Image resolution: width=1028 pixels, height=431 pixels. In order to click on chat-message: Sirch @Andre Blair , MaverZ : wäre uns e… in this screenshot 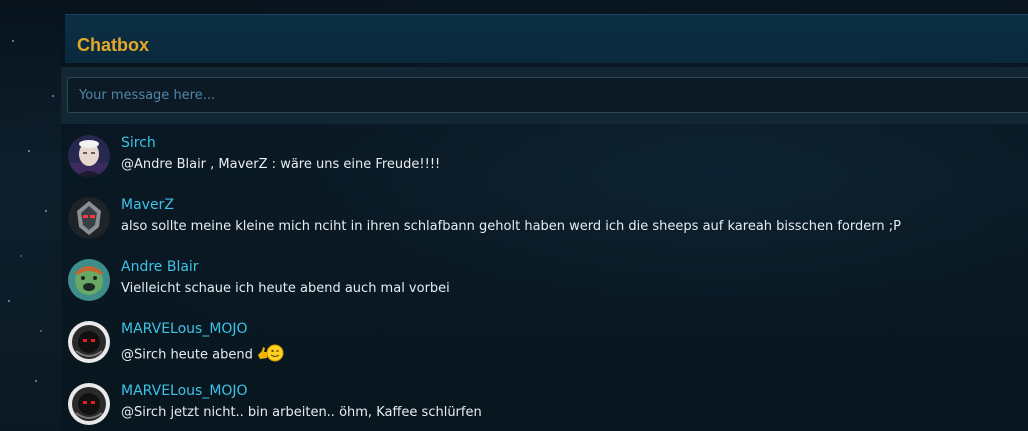, I will do `click(544, 158)`.